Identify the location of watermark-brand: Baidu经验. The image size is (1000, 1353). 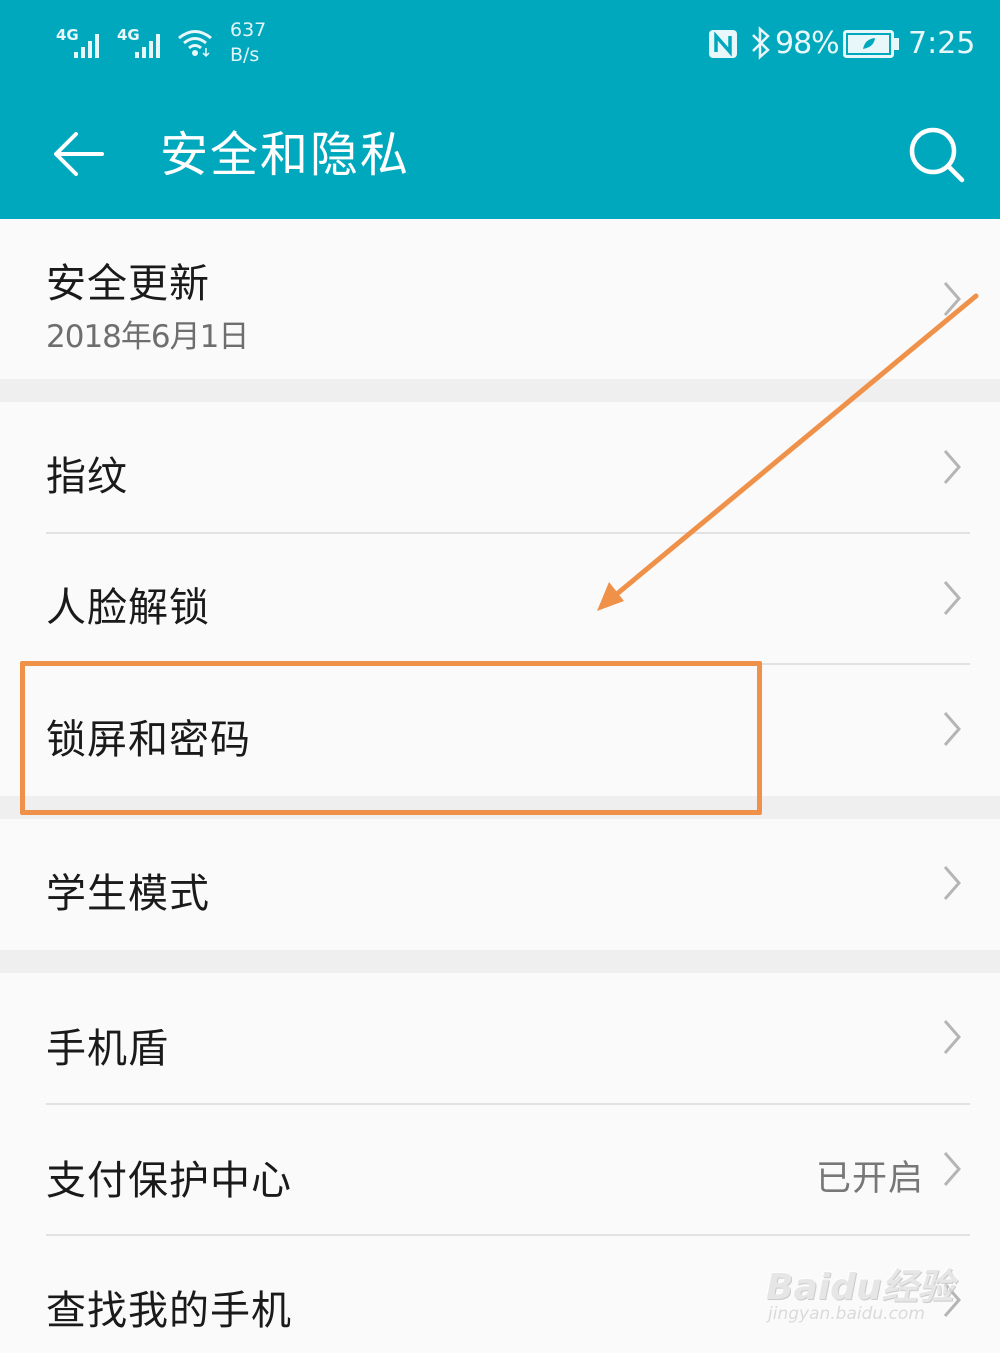
(860, 1287).